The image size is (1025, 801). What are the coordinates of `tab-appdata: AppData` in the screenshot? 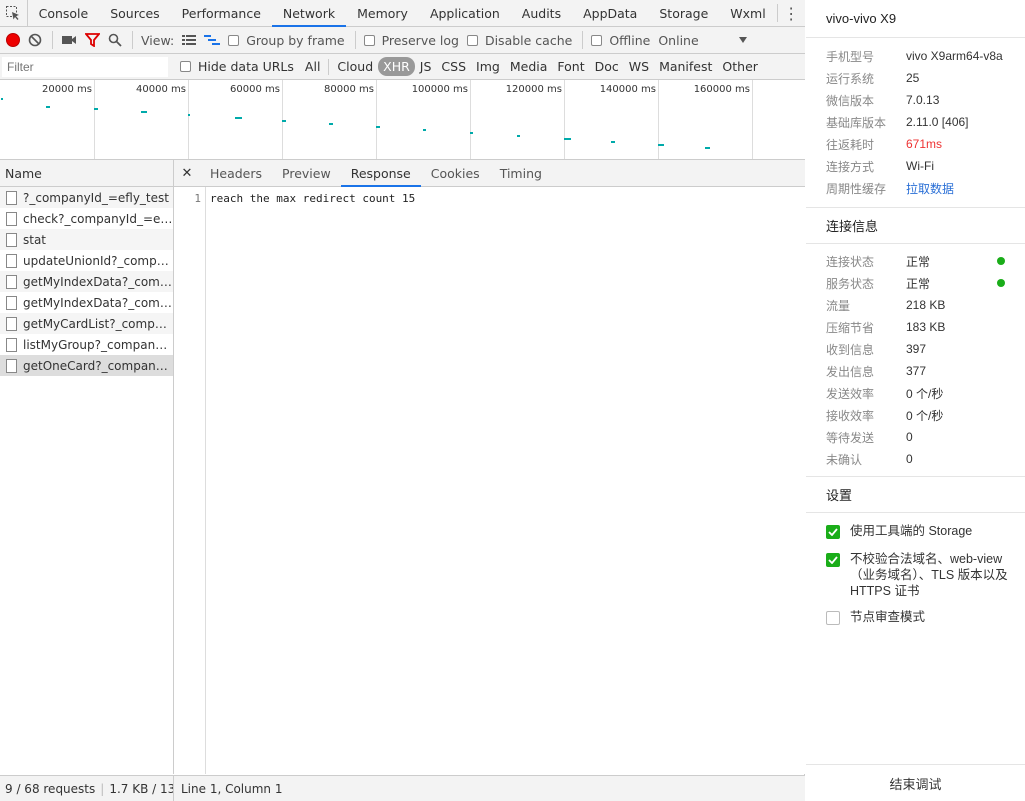 It's located at (610, 13).